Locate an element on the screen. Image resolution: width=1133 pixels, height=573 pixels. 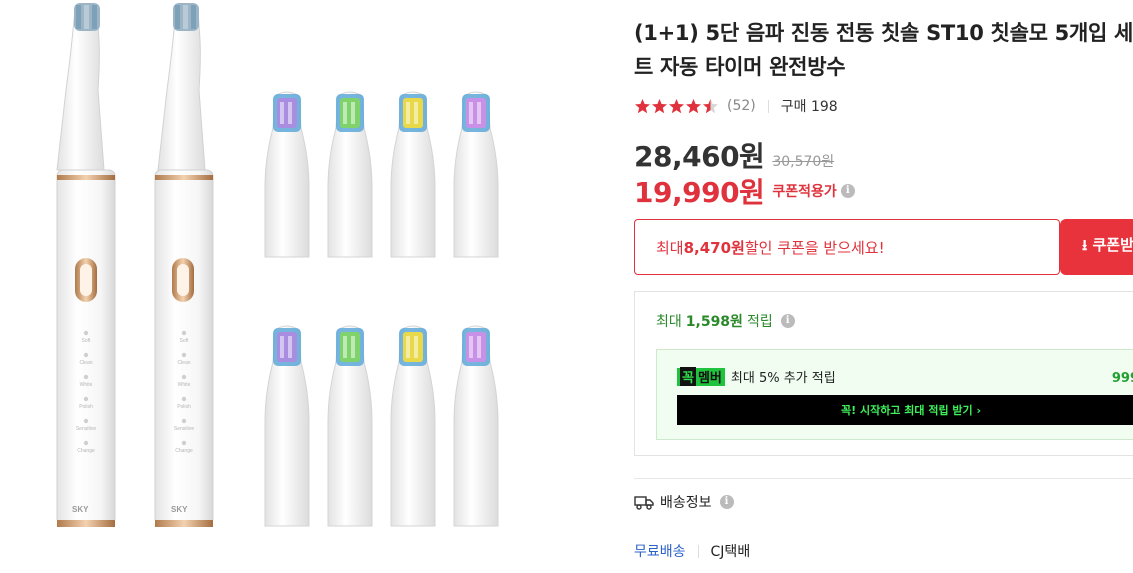
download-coupon-button: ⭳ 쿠폰받기 is located at coordinates (1096, 247).